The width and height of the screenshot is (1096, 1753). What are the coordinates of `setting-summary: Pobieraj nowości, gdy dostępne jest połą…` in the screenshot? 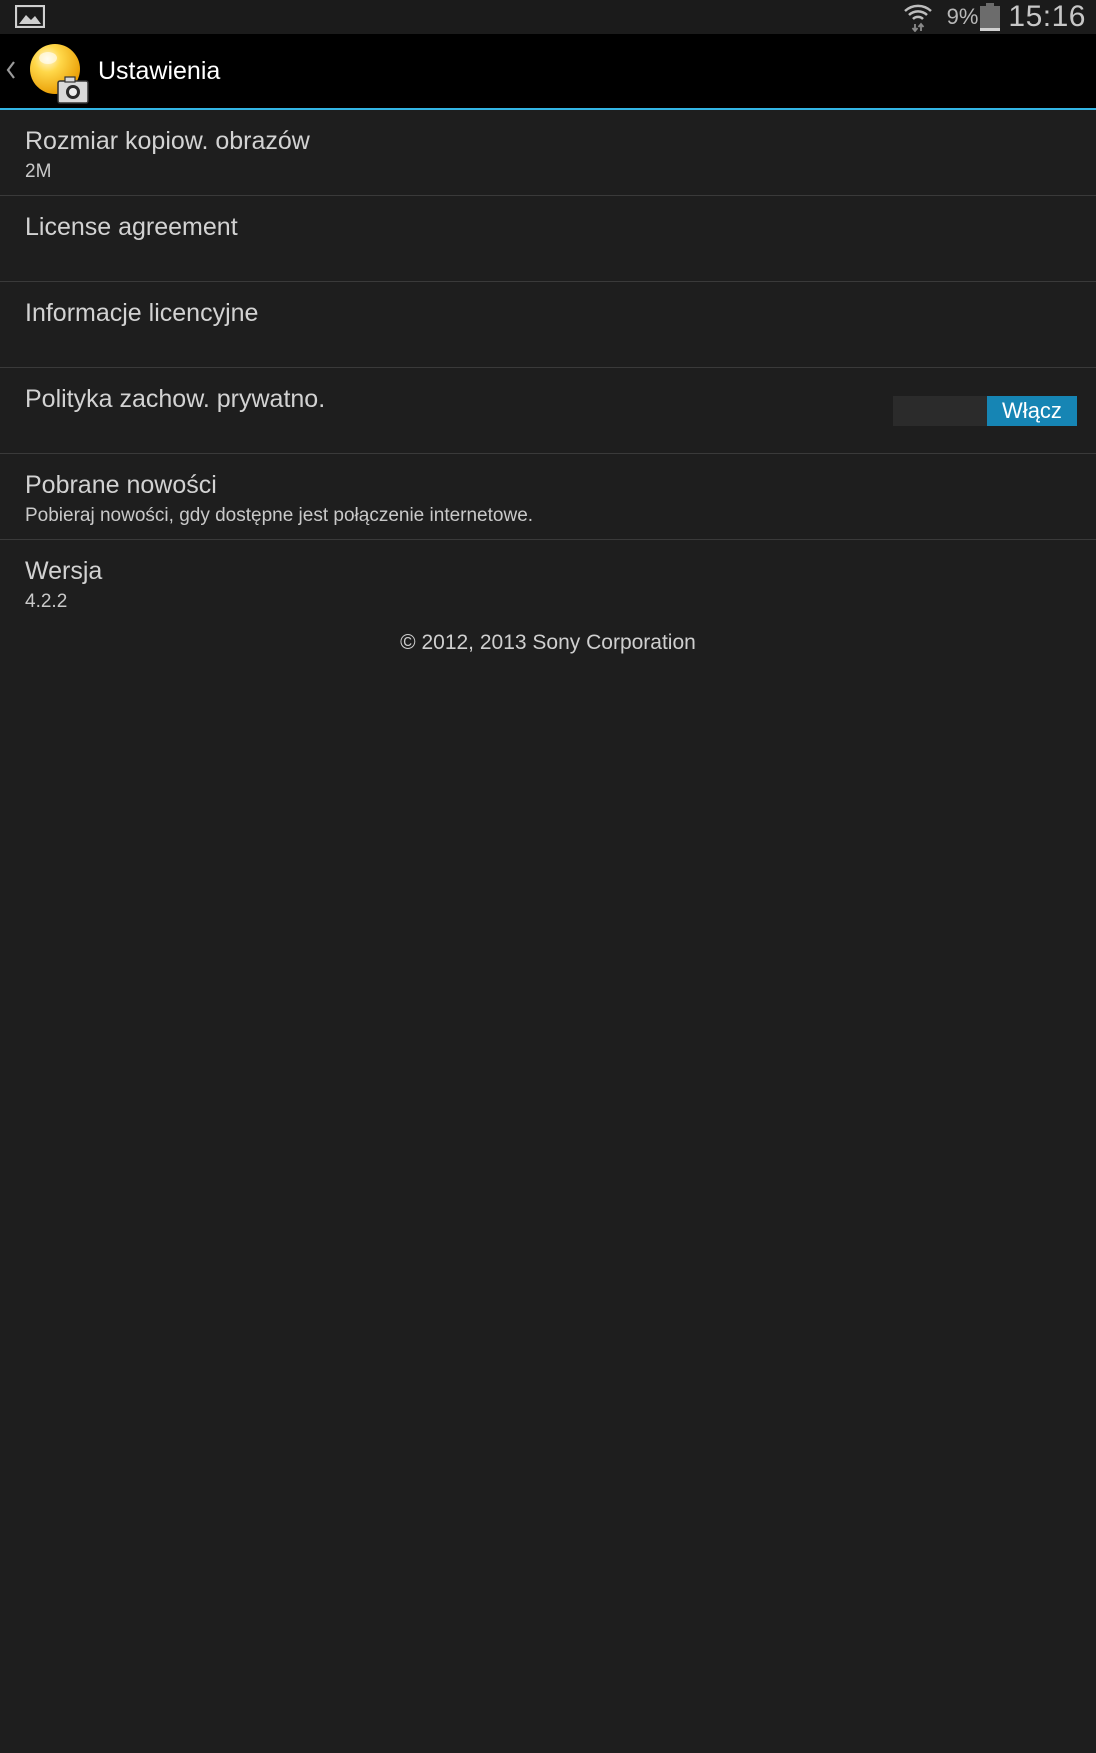 It's located at (279, 515).